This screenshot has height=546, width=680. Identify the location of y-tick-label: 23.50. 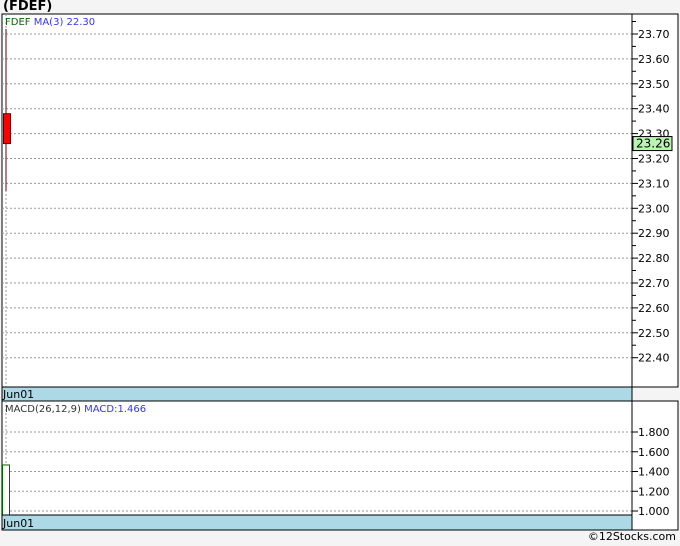
(654, 84).